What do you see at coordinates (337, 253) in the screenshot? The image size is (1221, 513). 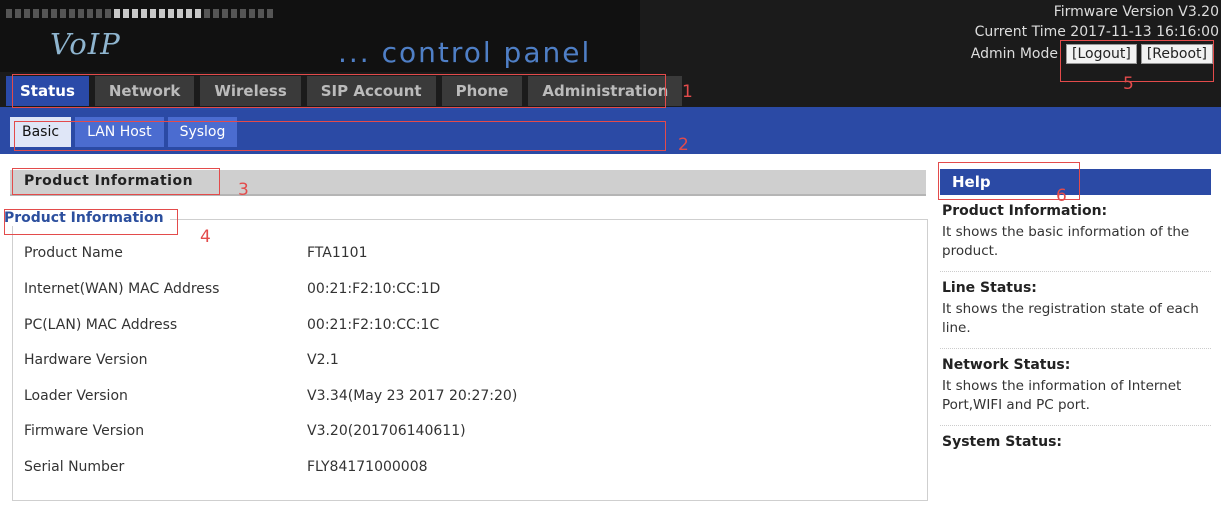 I see `value-product-name: FTA1101` at bounding box center [337, 253].